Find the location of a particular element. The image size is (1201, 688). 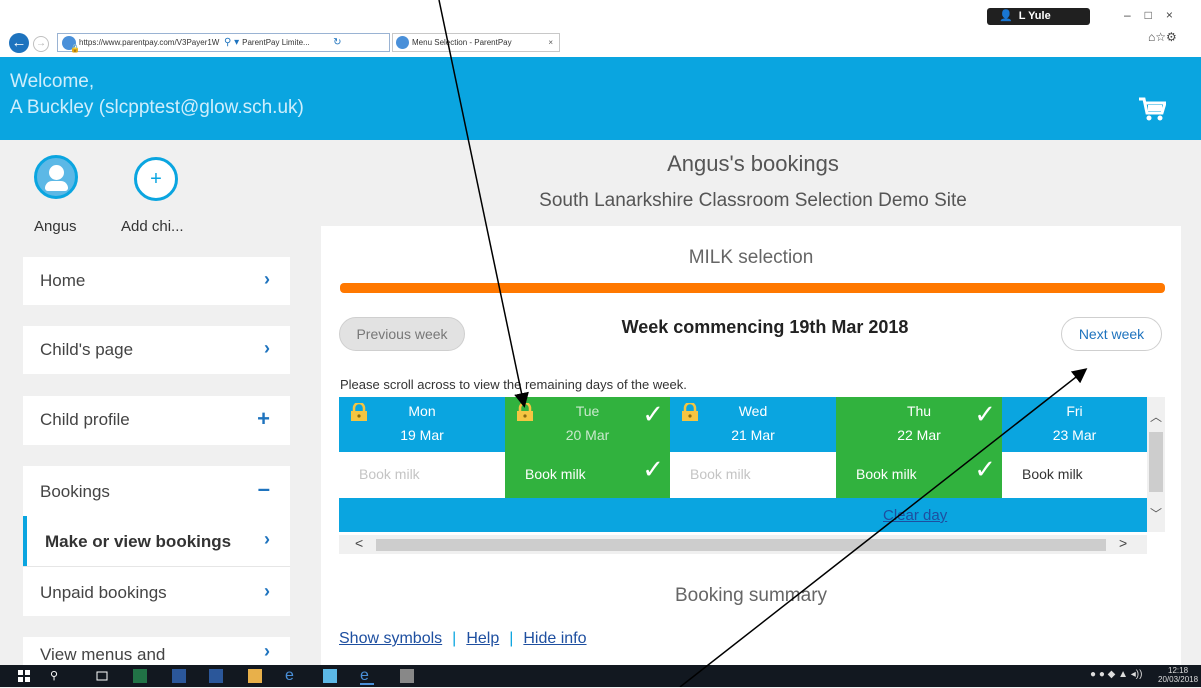

forward-icon: → is located at coordinates (41, 44).